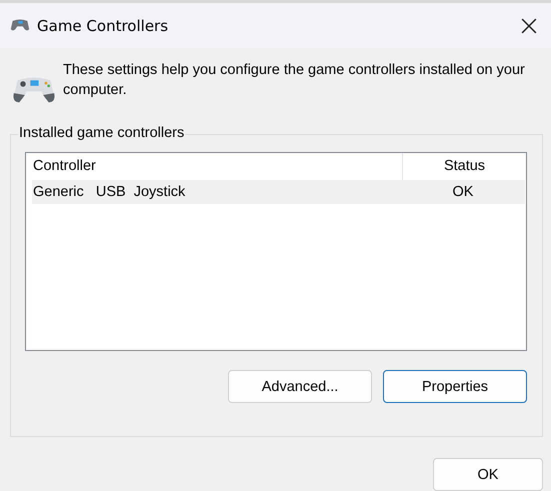 The image size is (551, 491). I want to click on description-text: These settings help you configure the game controllers installed on your computer., so click(294, 80).